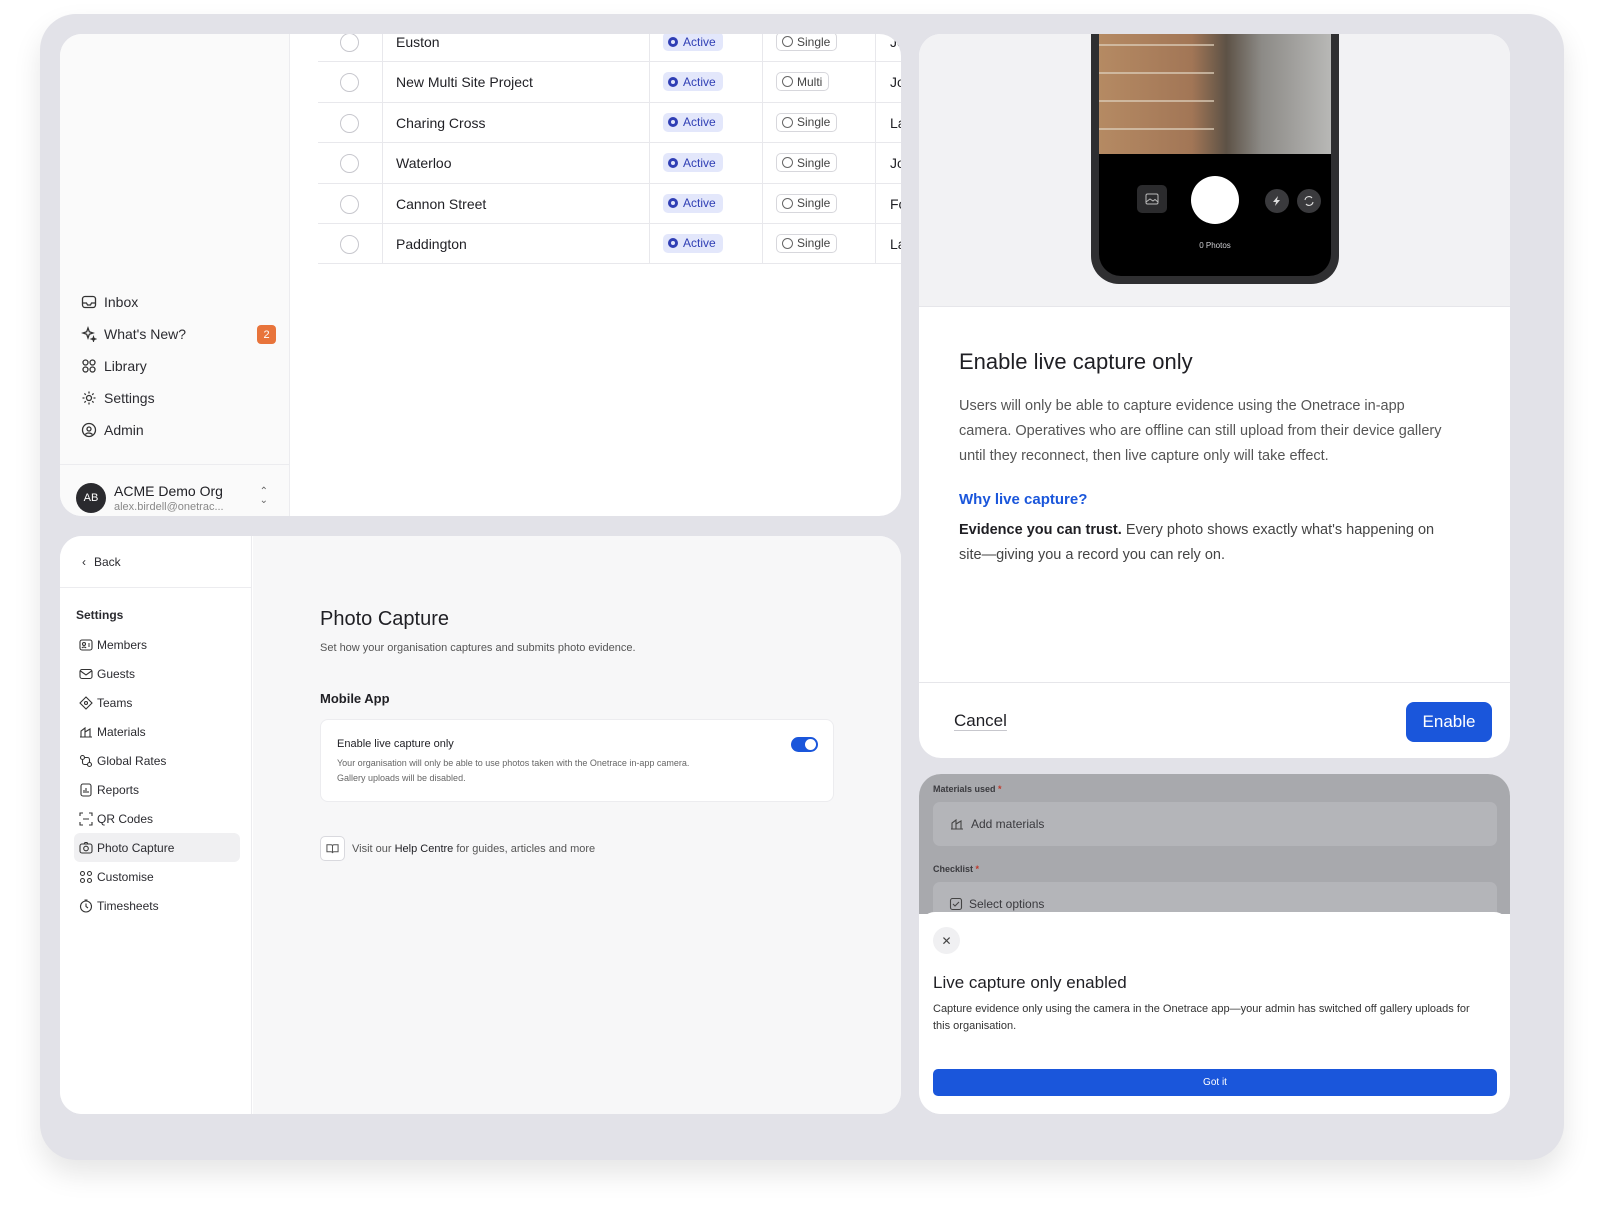 The image size is (1600, 1221). Describe the element at coordinates (145, 334) in the screenshot. I see `nav-whats-new-label: What's New?` at that location.